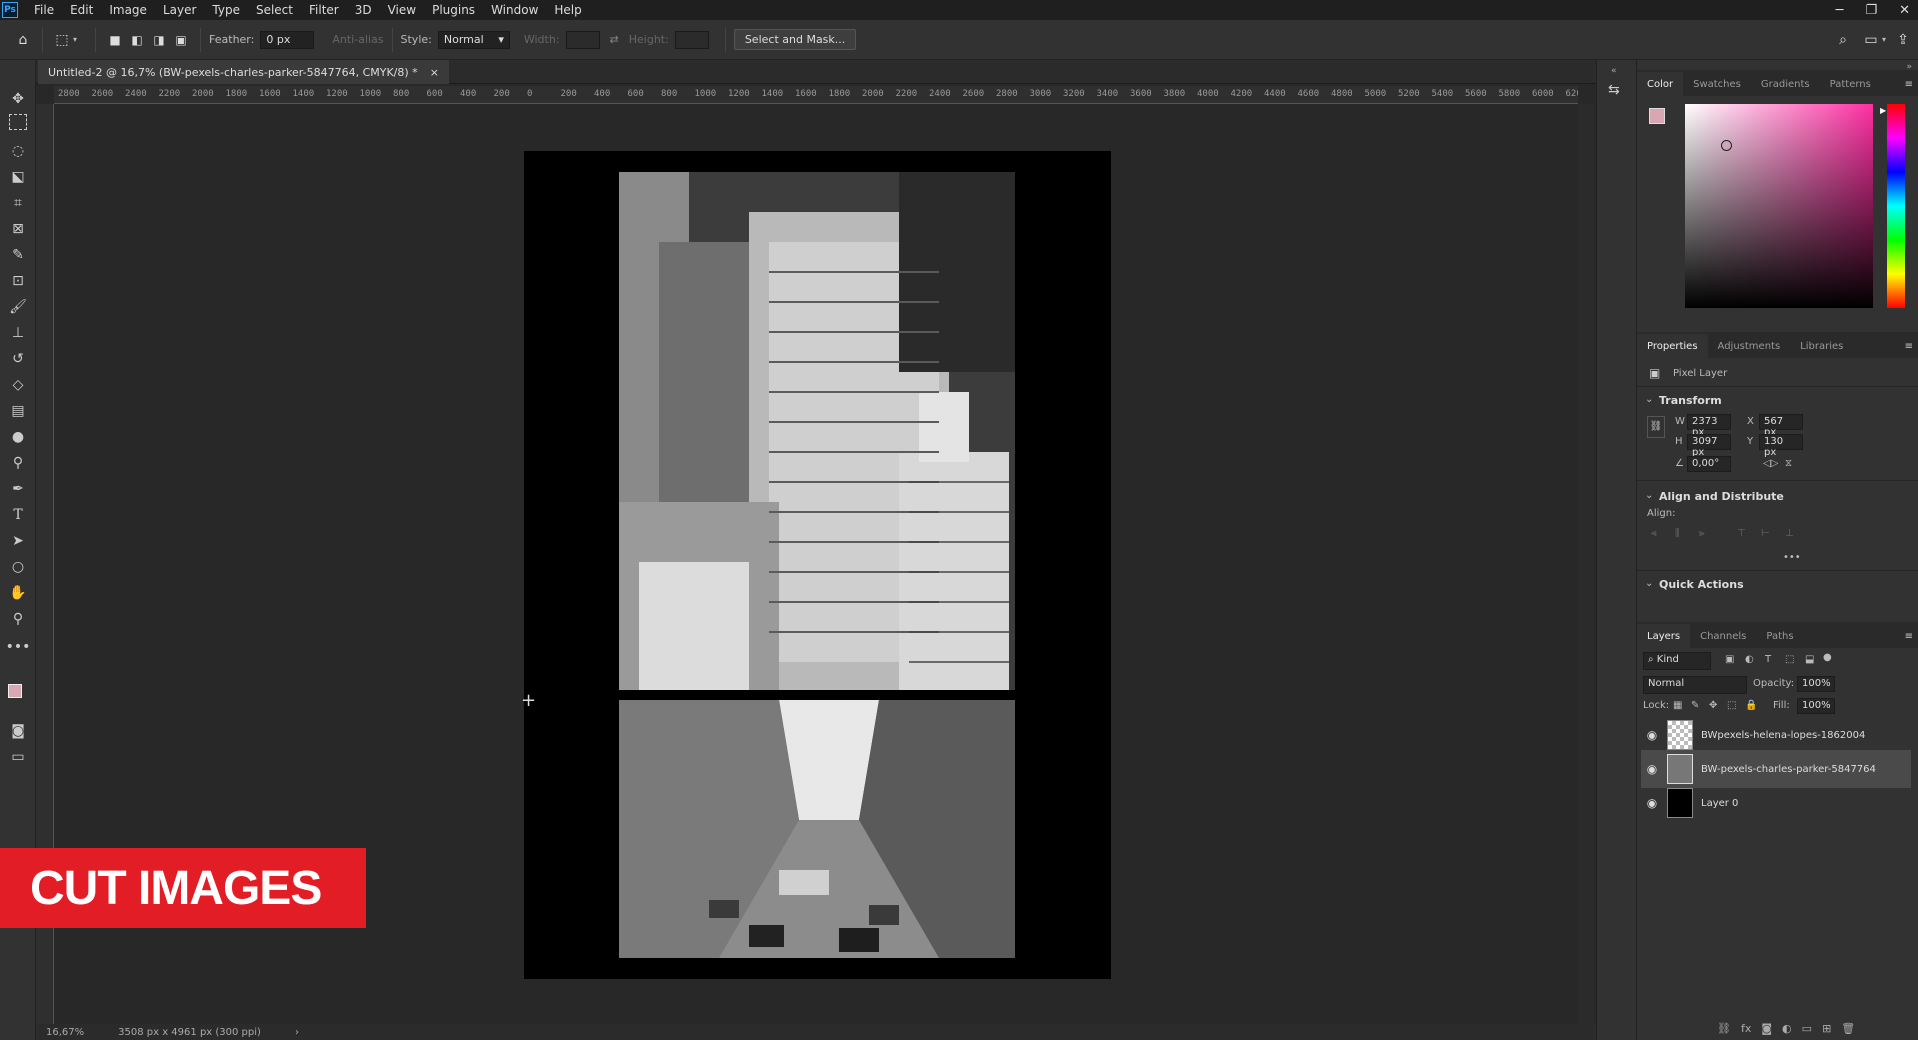 Image resolution: width=1918 pixels, height=1040 pixels. What do you see at coordinates (18, 489) in the screenshot?
I see `pen-tool-icon: ✒` at bounding box center [18, 489].